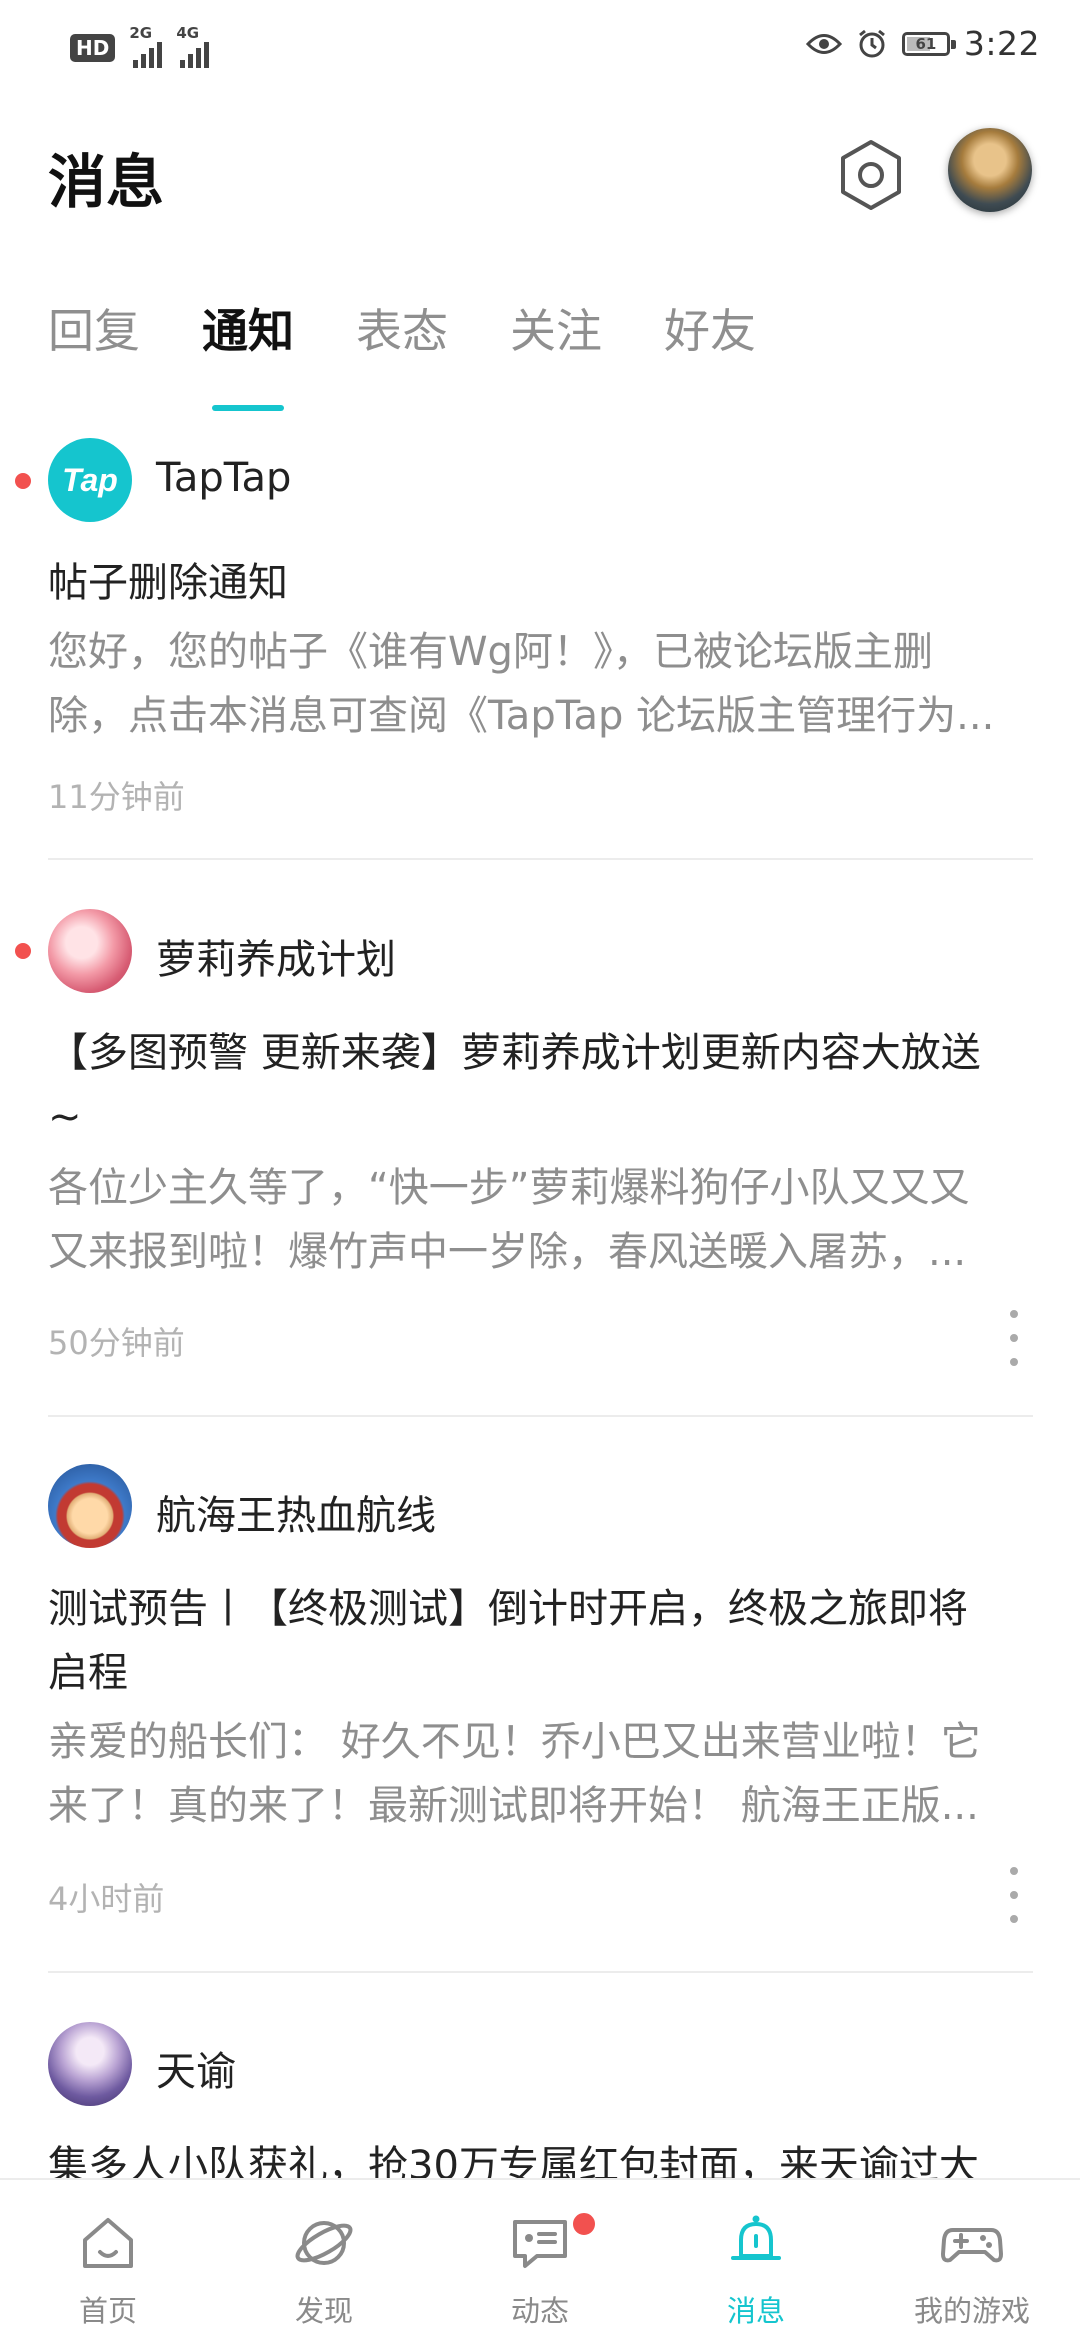  I want to click on notification-source: 萝莉养成计划, so click(276, 960).